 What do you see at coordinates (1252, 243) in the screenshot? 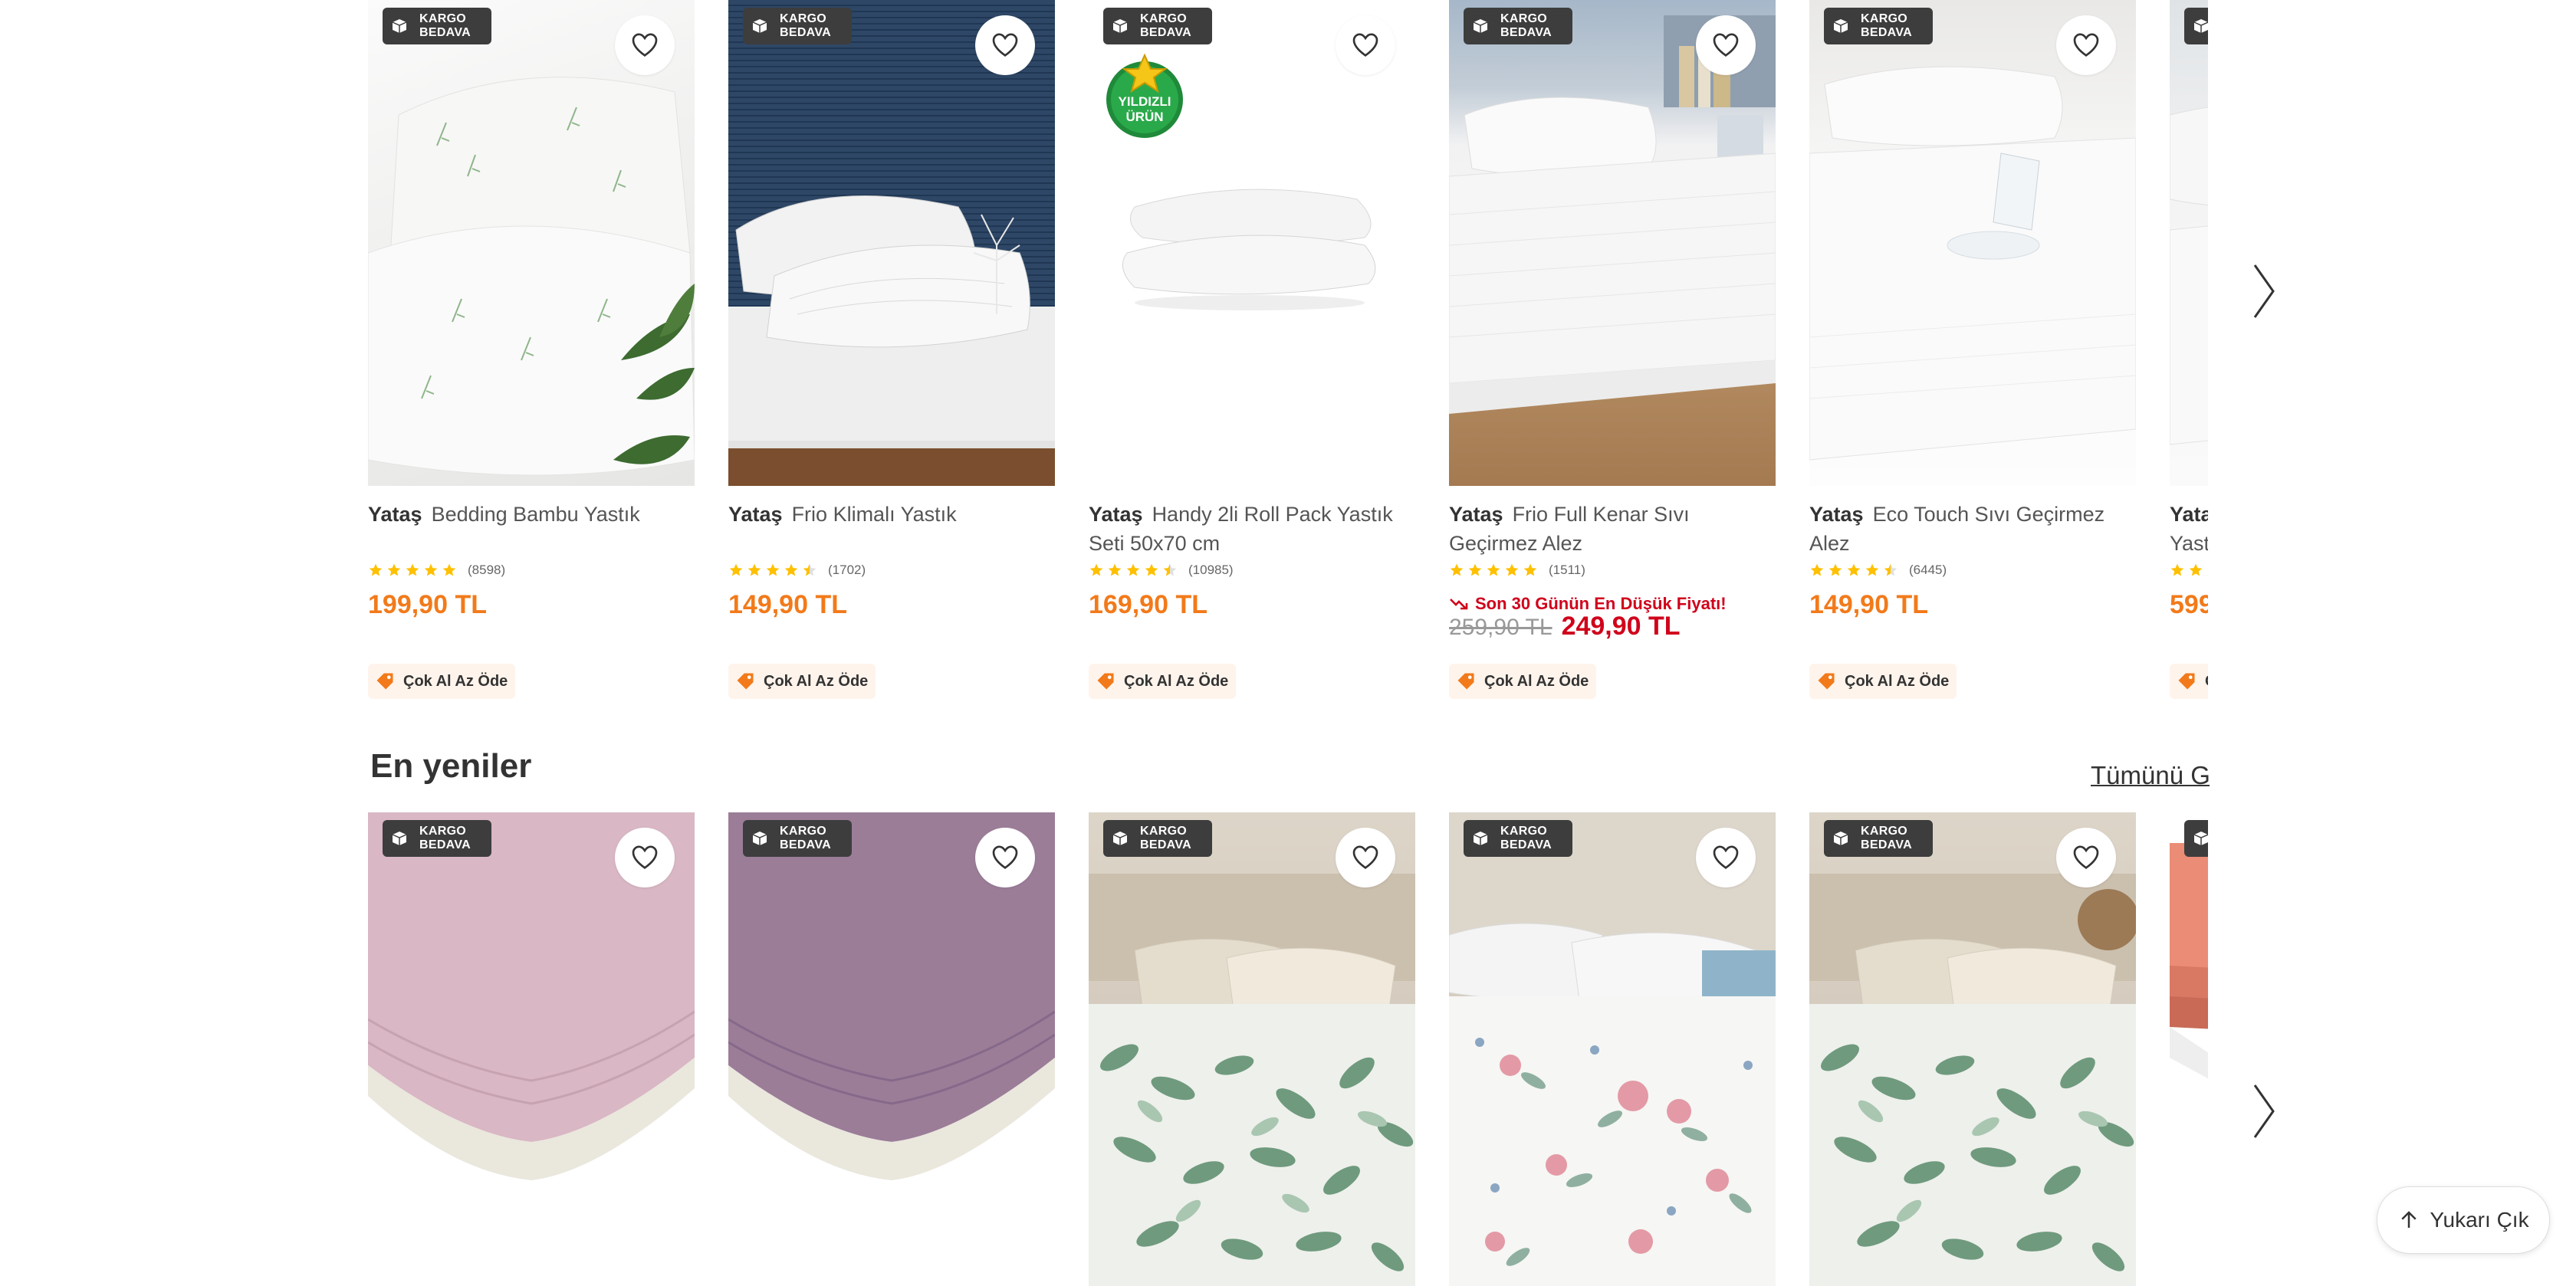
I see `product-image: KARGO BEDAVA YILDIZLI ÜRÜN` at bounding box center [1252, 243].